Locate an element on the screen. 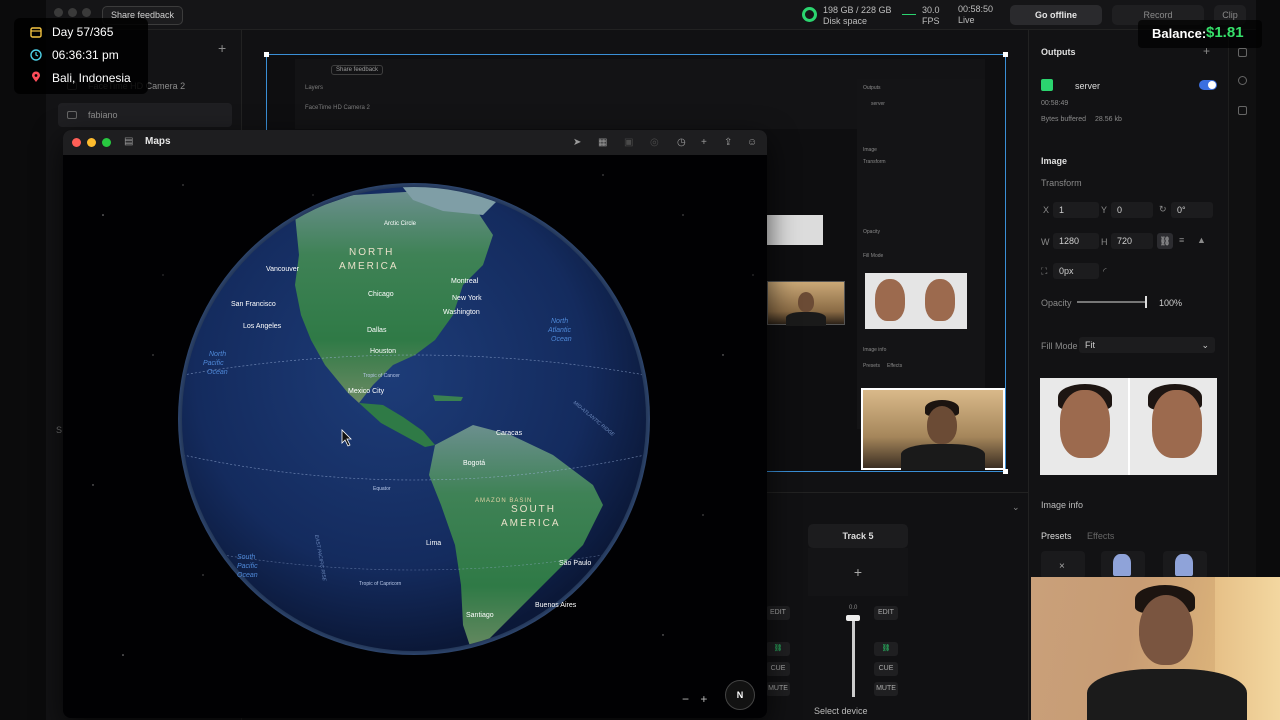 This screenshot has height=720, width=1280. north-pacific-3: Ocean is located at coordinates (217, 372).